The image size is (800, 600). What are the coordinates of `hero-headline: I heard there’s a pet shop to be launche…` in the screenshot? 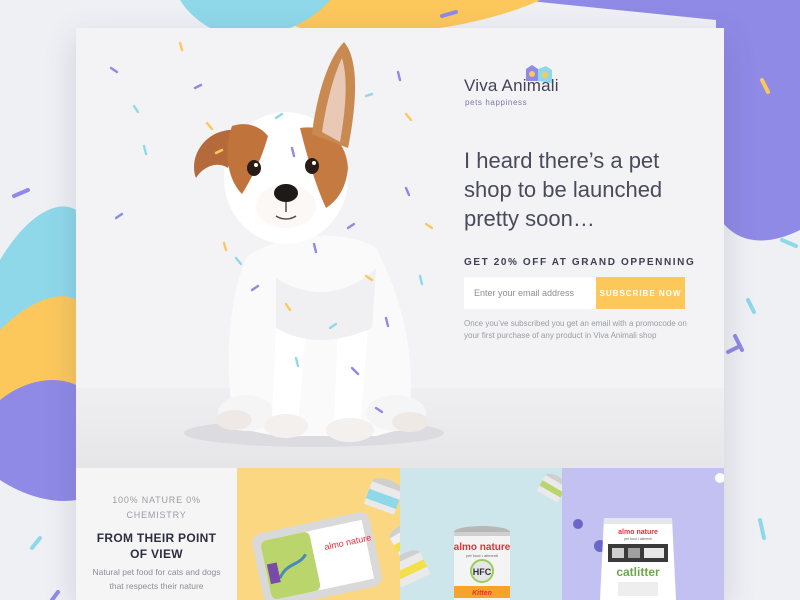 It's located at (563, 189).